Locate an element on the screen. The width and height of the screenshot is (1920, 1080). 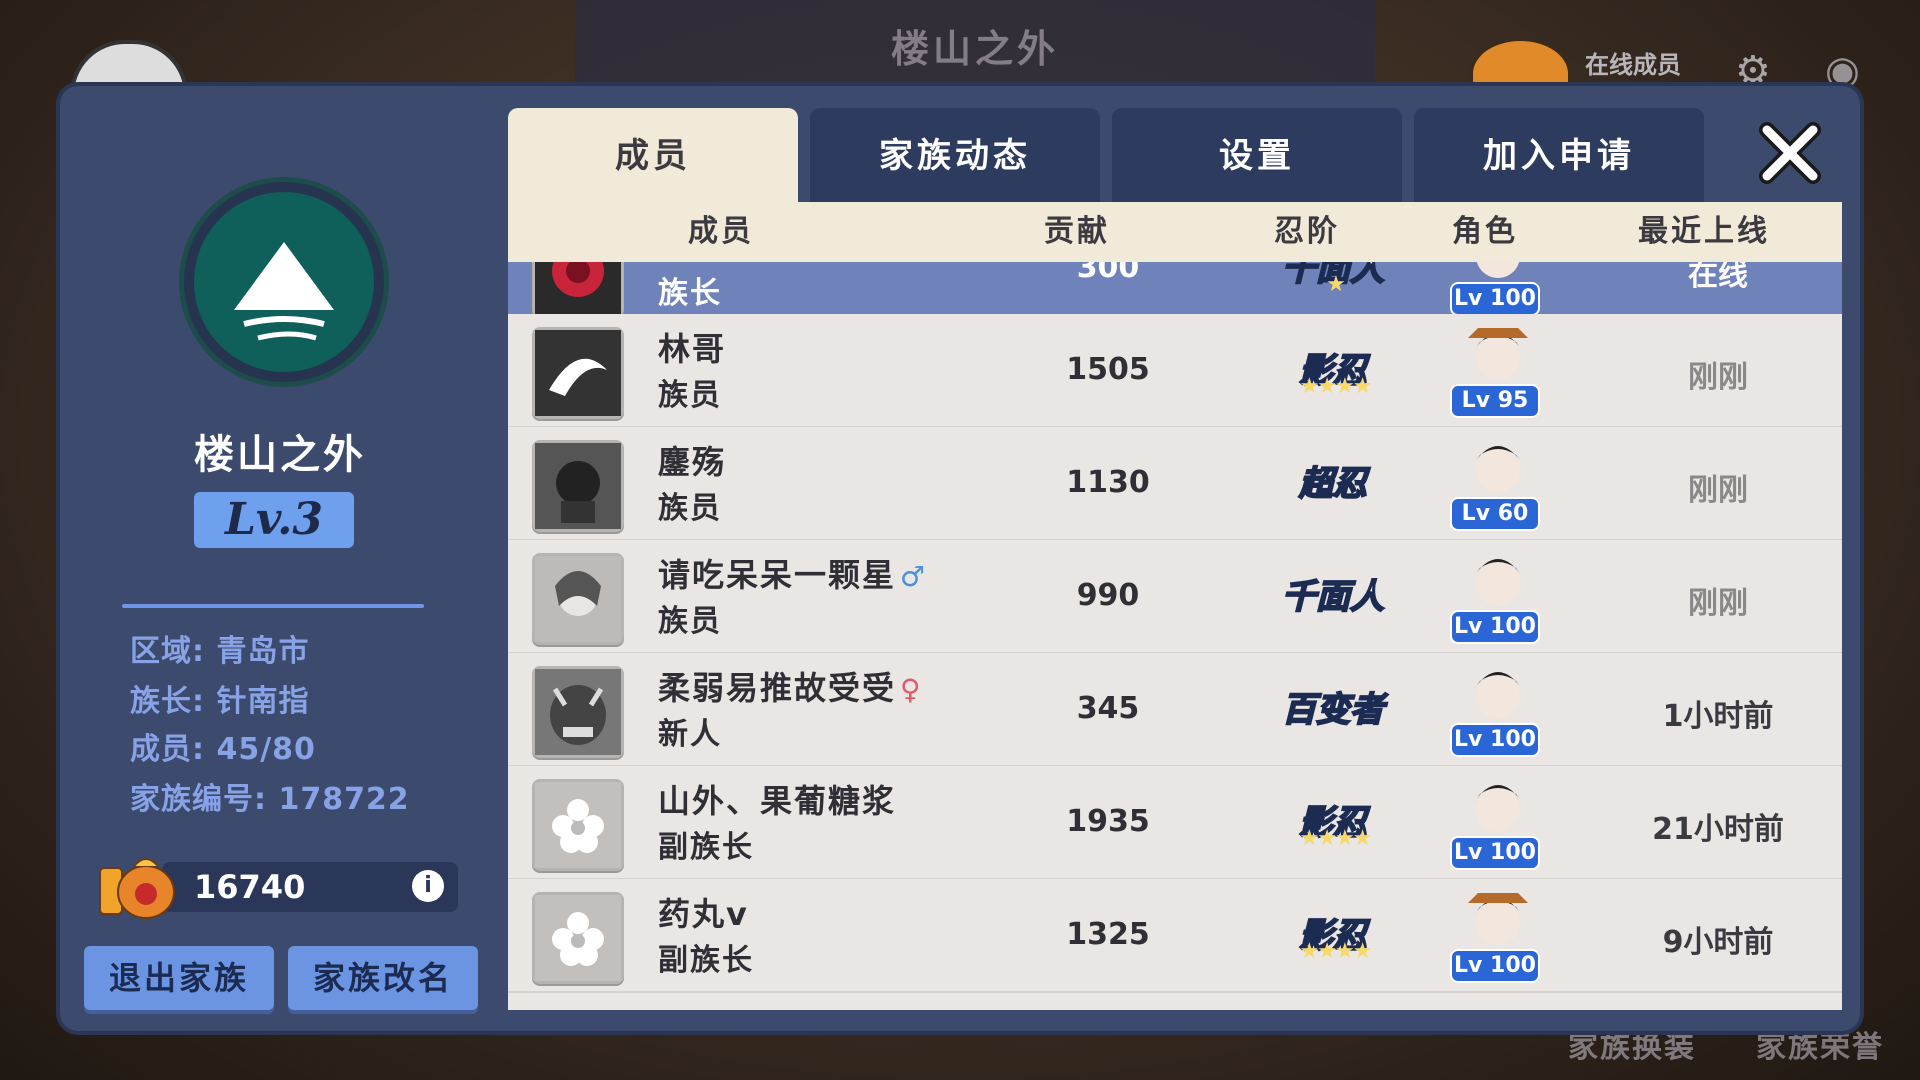
header-last-online: 最近上线 is located at coordinates (1704, 231).